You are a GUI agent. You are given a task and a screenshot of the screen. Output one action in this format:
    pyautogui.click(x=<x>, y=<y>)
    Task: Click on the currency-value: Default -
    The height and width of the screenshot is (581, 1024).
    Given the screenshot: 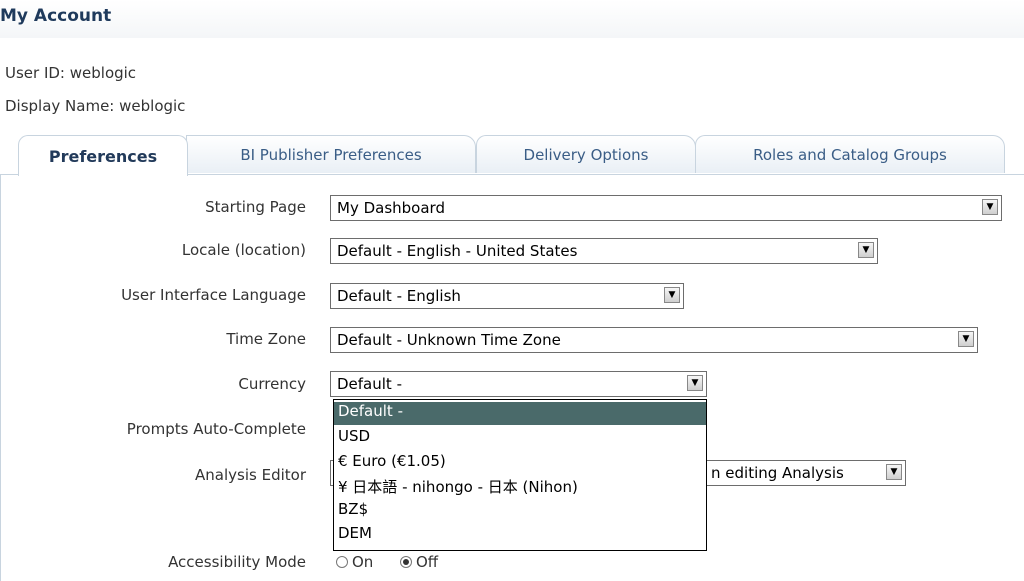 What is the action you would take?
    pyautogui.click(x=369, y=384)
    